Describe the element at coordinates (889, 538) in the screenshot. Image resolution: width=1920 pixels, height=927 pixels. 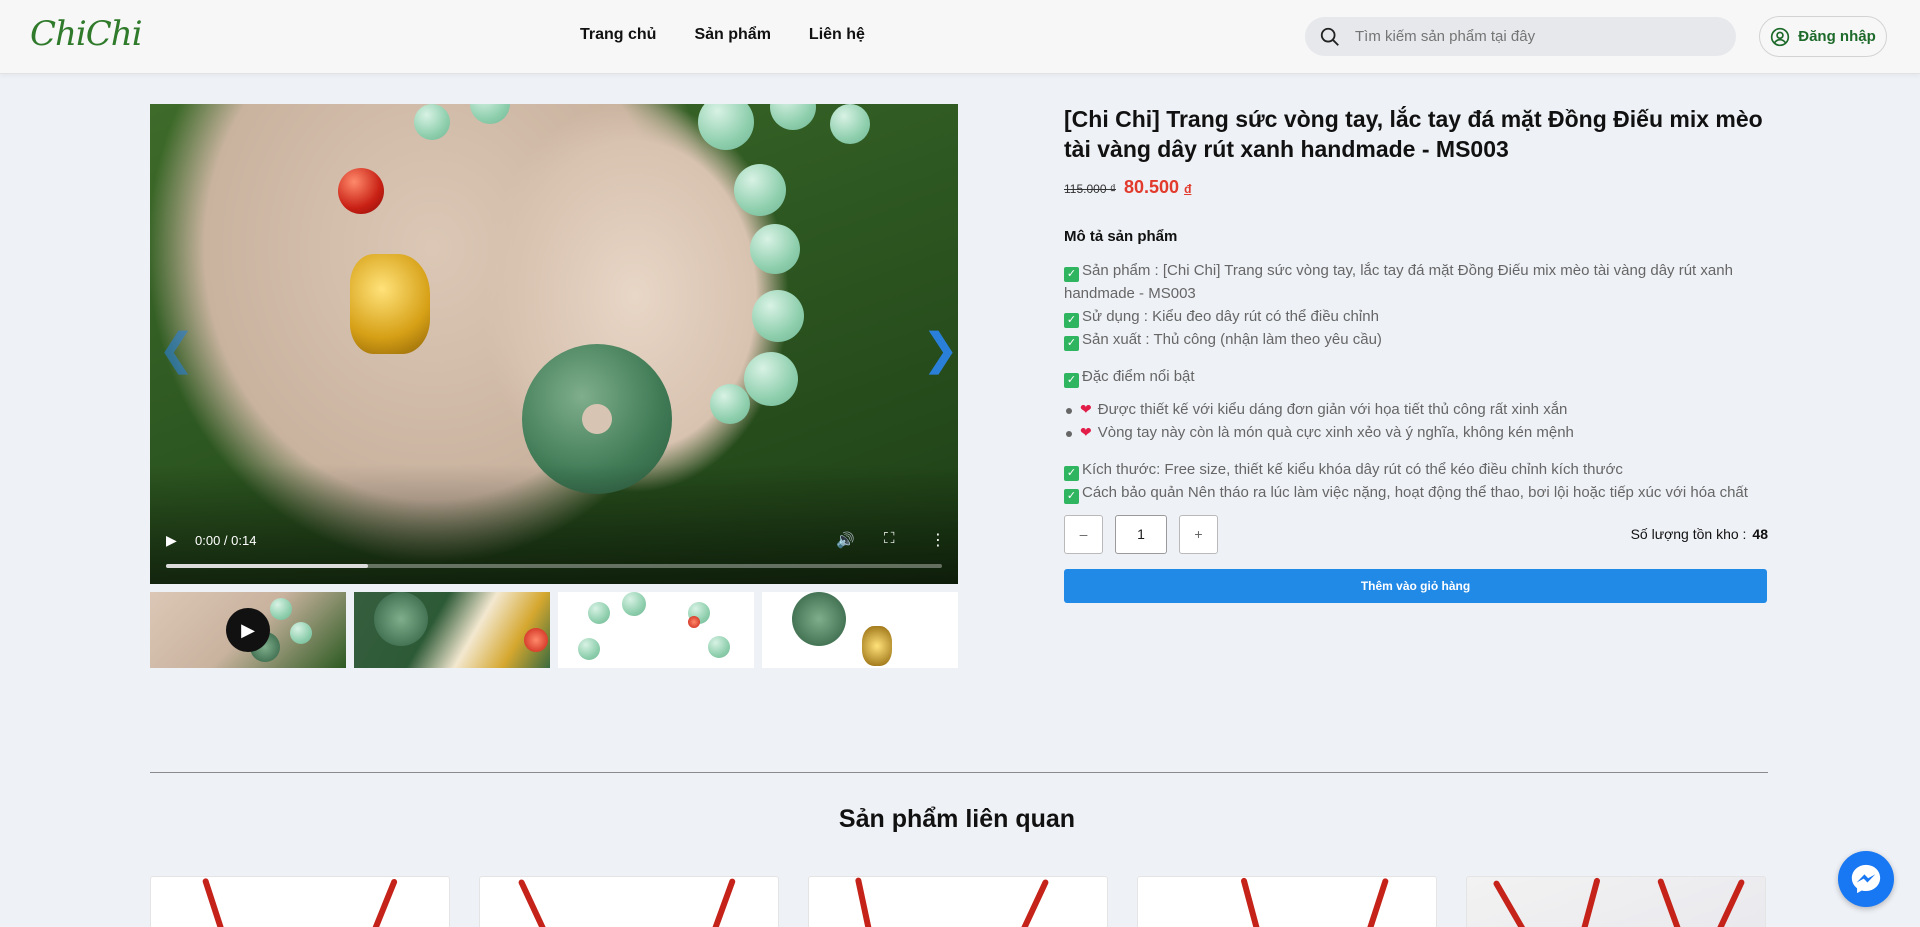
I see `fullscreen-icon: ⛶` at that location.